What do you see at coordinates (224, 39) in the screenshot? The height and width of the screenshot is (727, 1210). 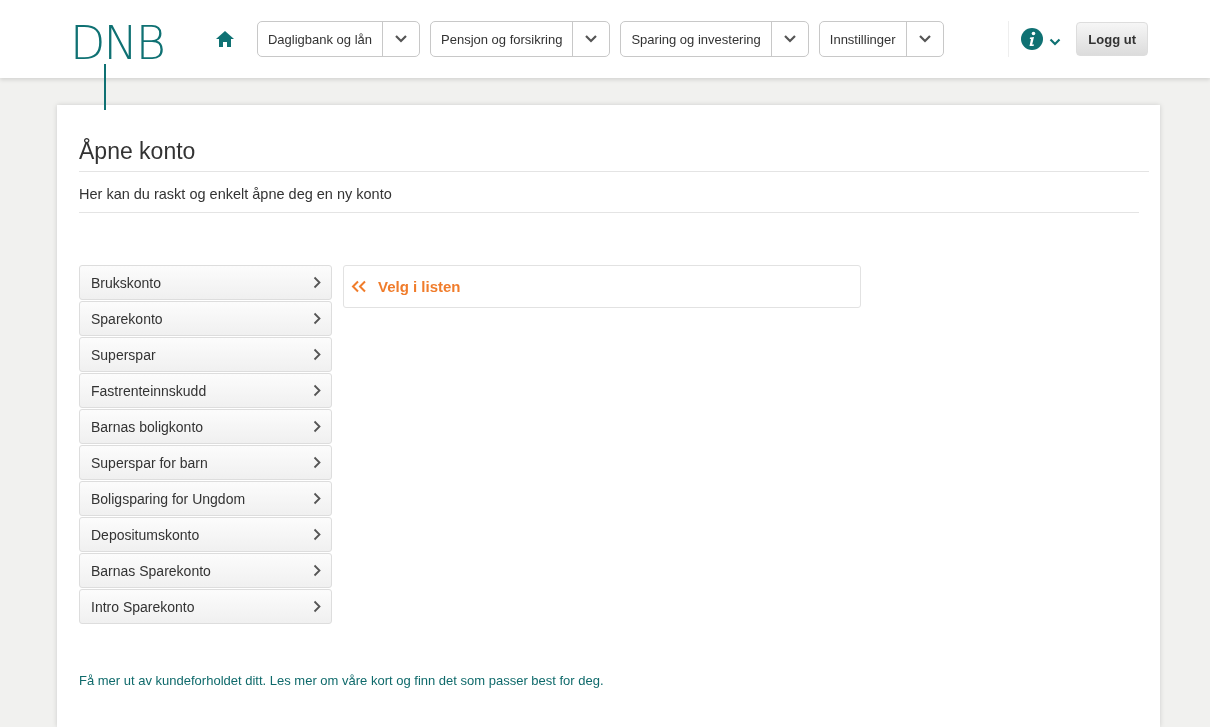 I see `home-icon` at bounding box center [224, 39].